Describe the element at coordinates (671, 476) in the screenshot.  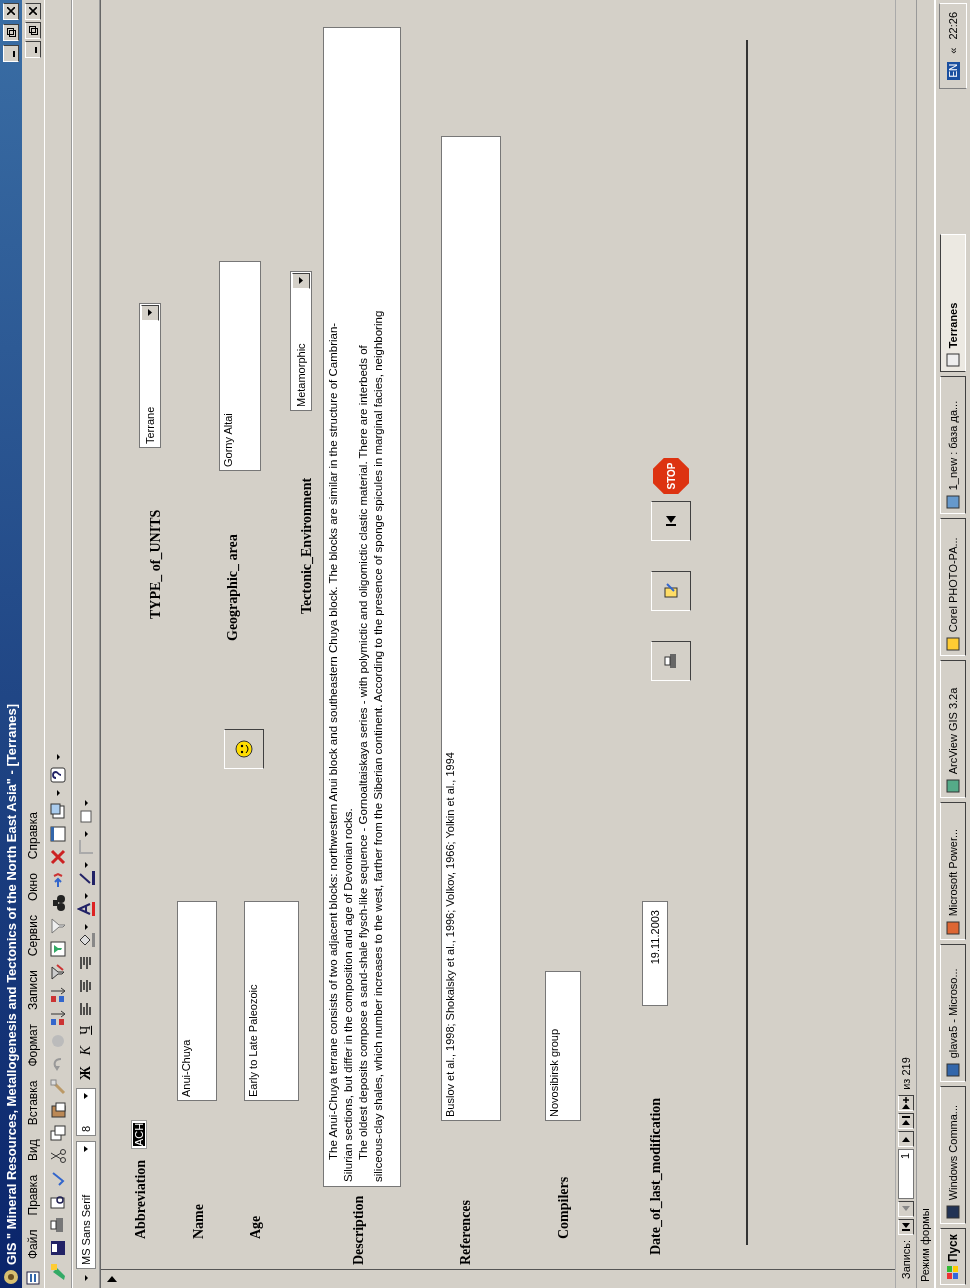
I see `stop-button: STOP` at that location.